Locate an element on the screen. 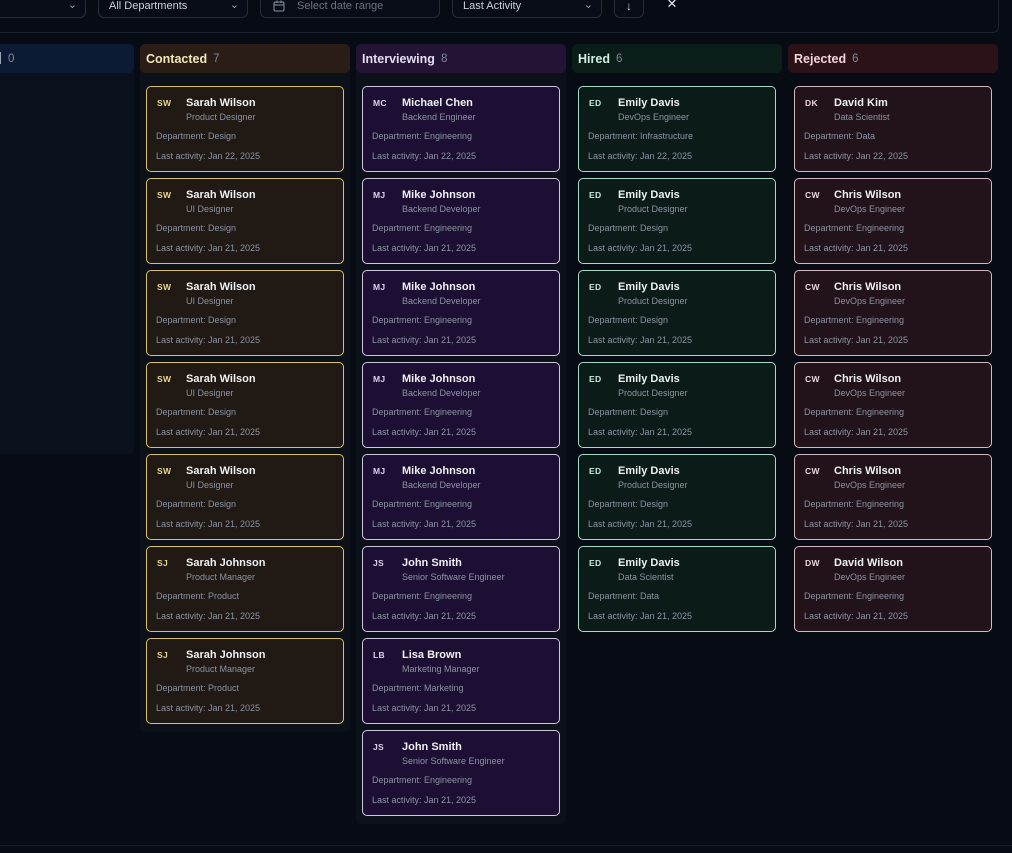  close-icon: ✕ is located at coordinates (672, 5).